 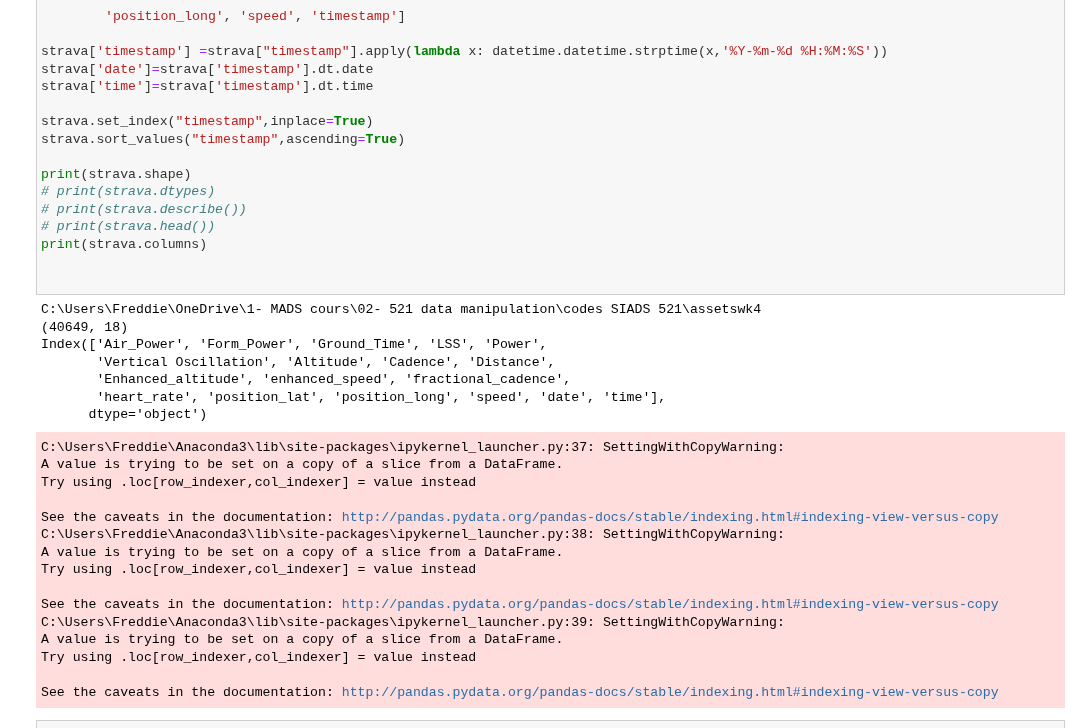 What do you see at coordinates (255, 17) in the screenshot?
I see `code-line: 'position_long', 'speed', 'timestamp']` at bounding box center [255, 17].